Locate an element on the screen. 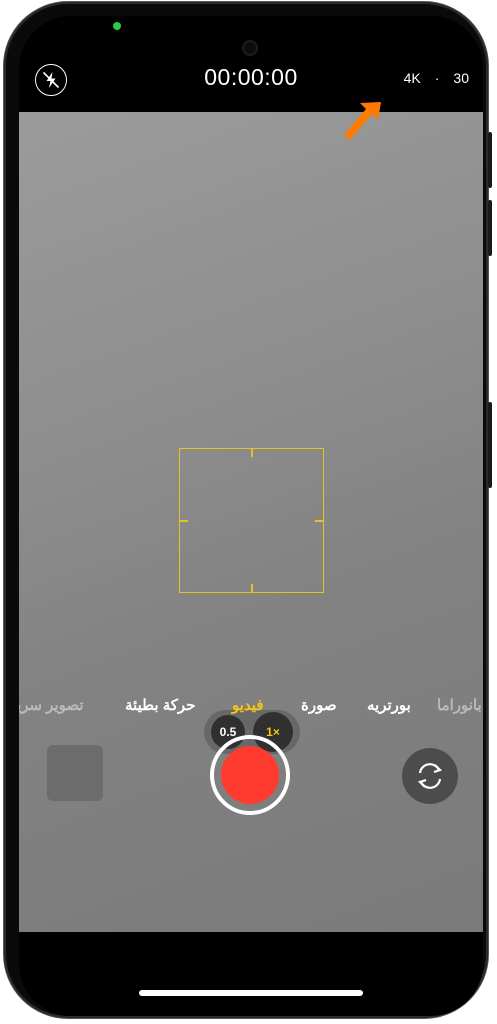 This screenshot has width=497, height=1024. resolution-label: 4K is located at coordinates (412, 78).